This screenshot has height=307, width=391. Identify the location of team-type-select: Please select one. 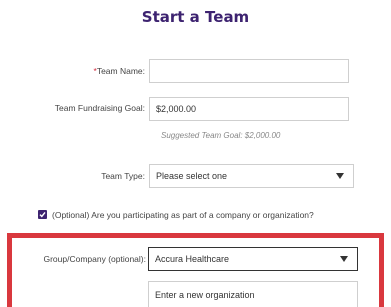
(251, 176).